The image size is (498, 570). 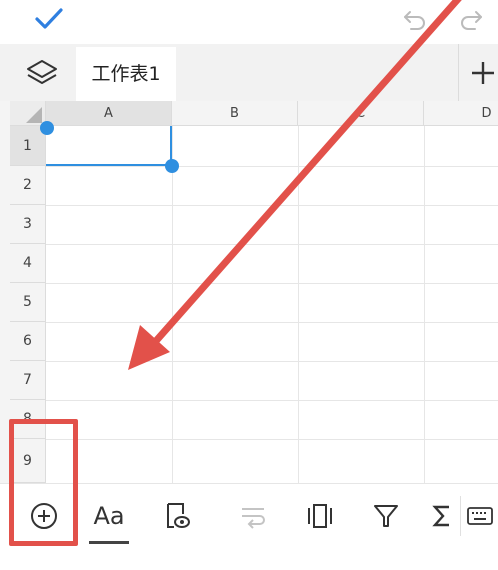 I want to click on row-header-9: 9, so click(x=28, y=461).